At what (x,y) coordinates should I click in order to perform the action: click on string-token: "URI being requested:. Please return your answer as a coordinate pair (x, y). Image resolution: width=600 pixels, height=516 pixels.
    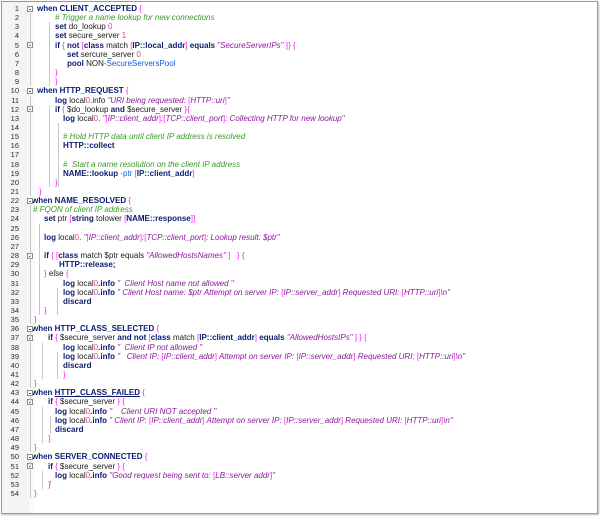
    Looking at the image, I should click on (148, 100).